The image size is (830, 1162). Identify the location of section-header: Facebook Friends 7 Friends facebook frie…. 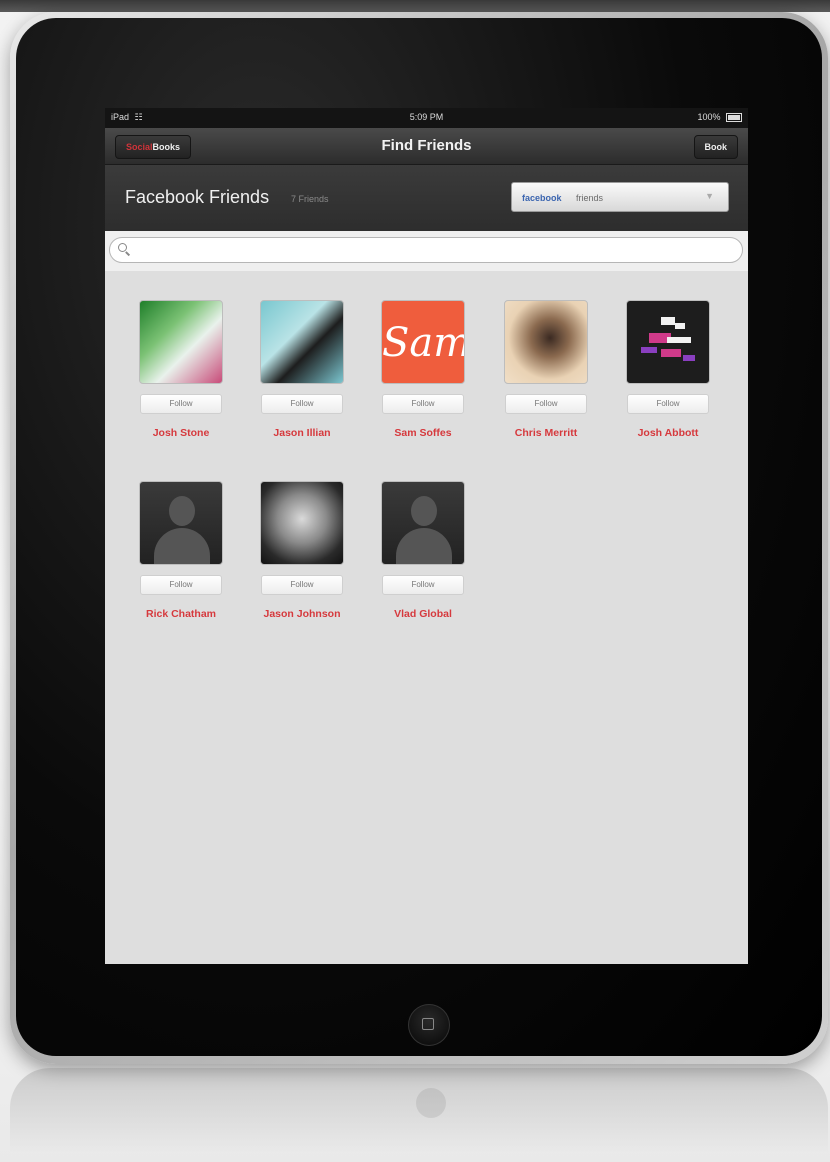
(426, 198).